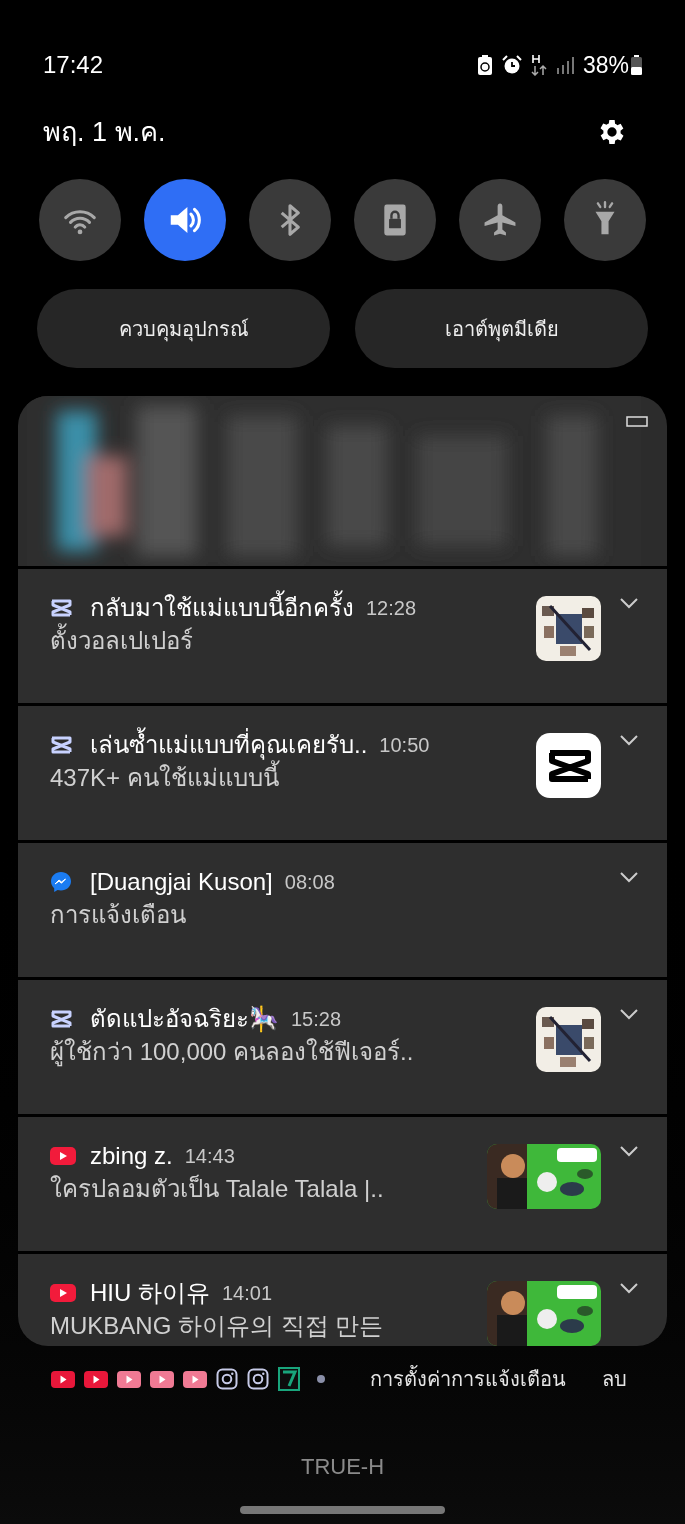  Describe the element at coordinates (484, 65) in the screenshot. I see `battery-saver-icon` at that location.